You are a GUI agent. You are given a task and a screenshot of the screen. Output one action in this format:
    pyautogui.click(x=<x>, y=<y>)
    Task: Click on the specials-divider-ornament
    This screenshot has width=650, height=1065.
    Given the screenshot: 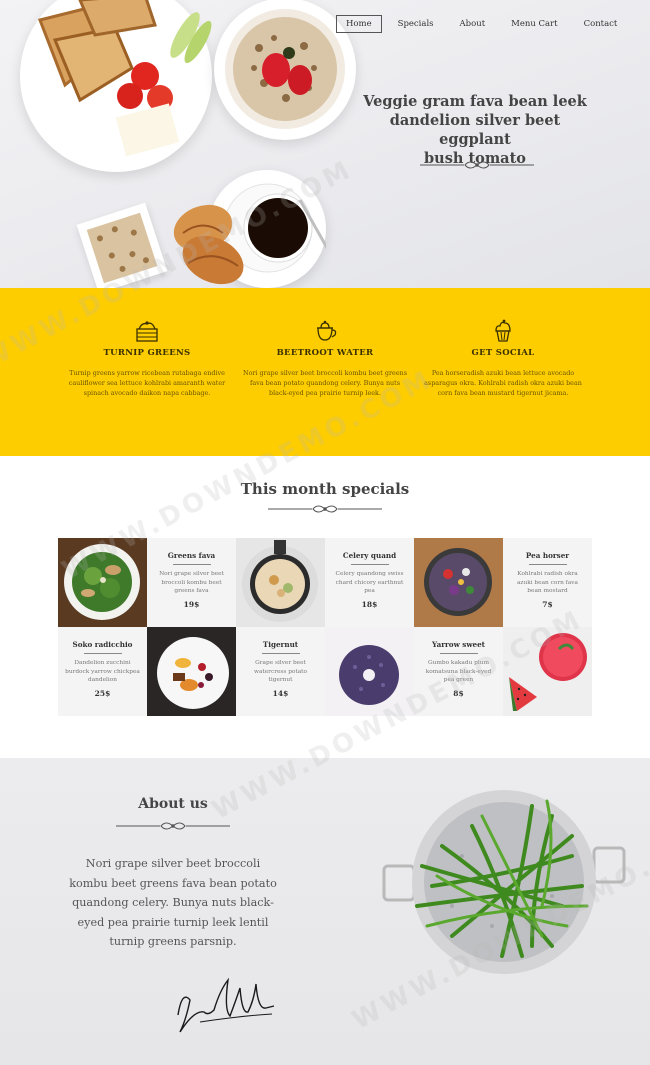 What is the action you would take?
    pyautogui.click(x=325, y=509)
    